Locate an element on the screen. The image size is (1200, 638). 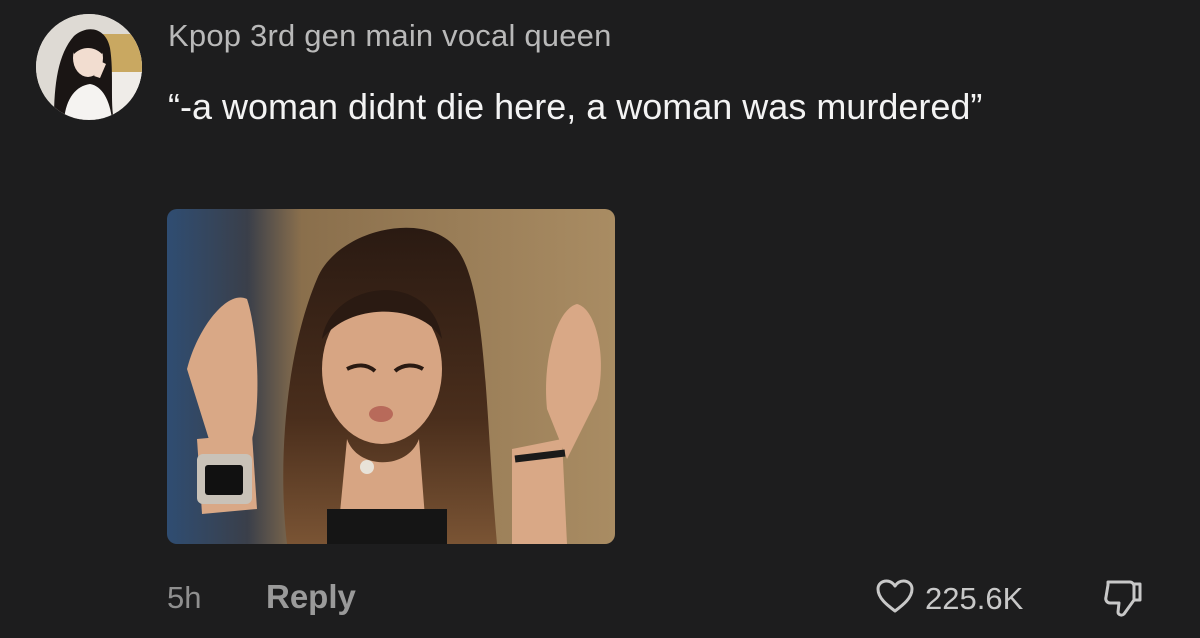
avatar is located at coordinates (89, 67).